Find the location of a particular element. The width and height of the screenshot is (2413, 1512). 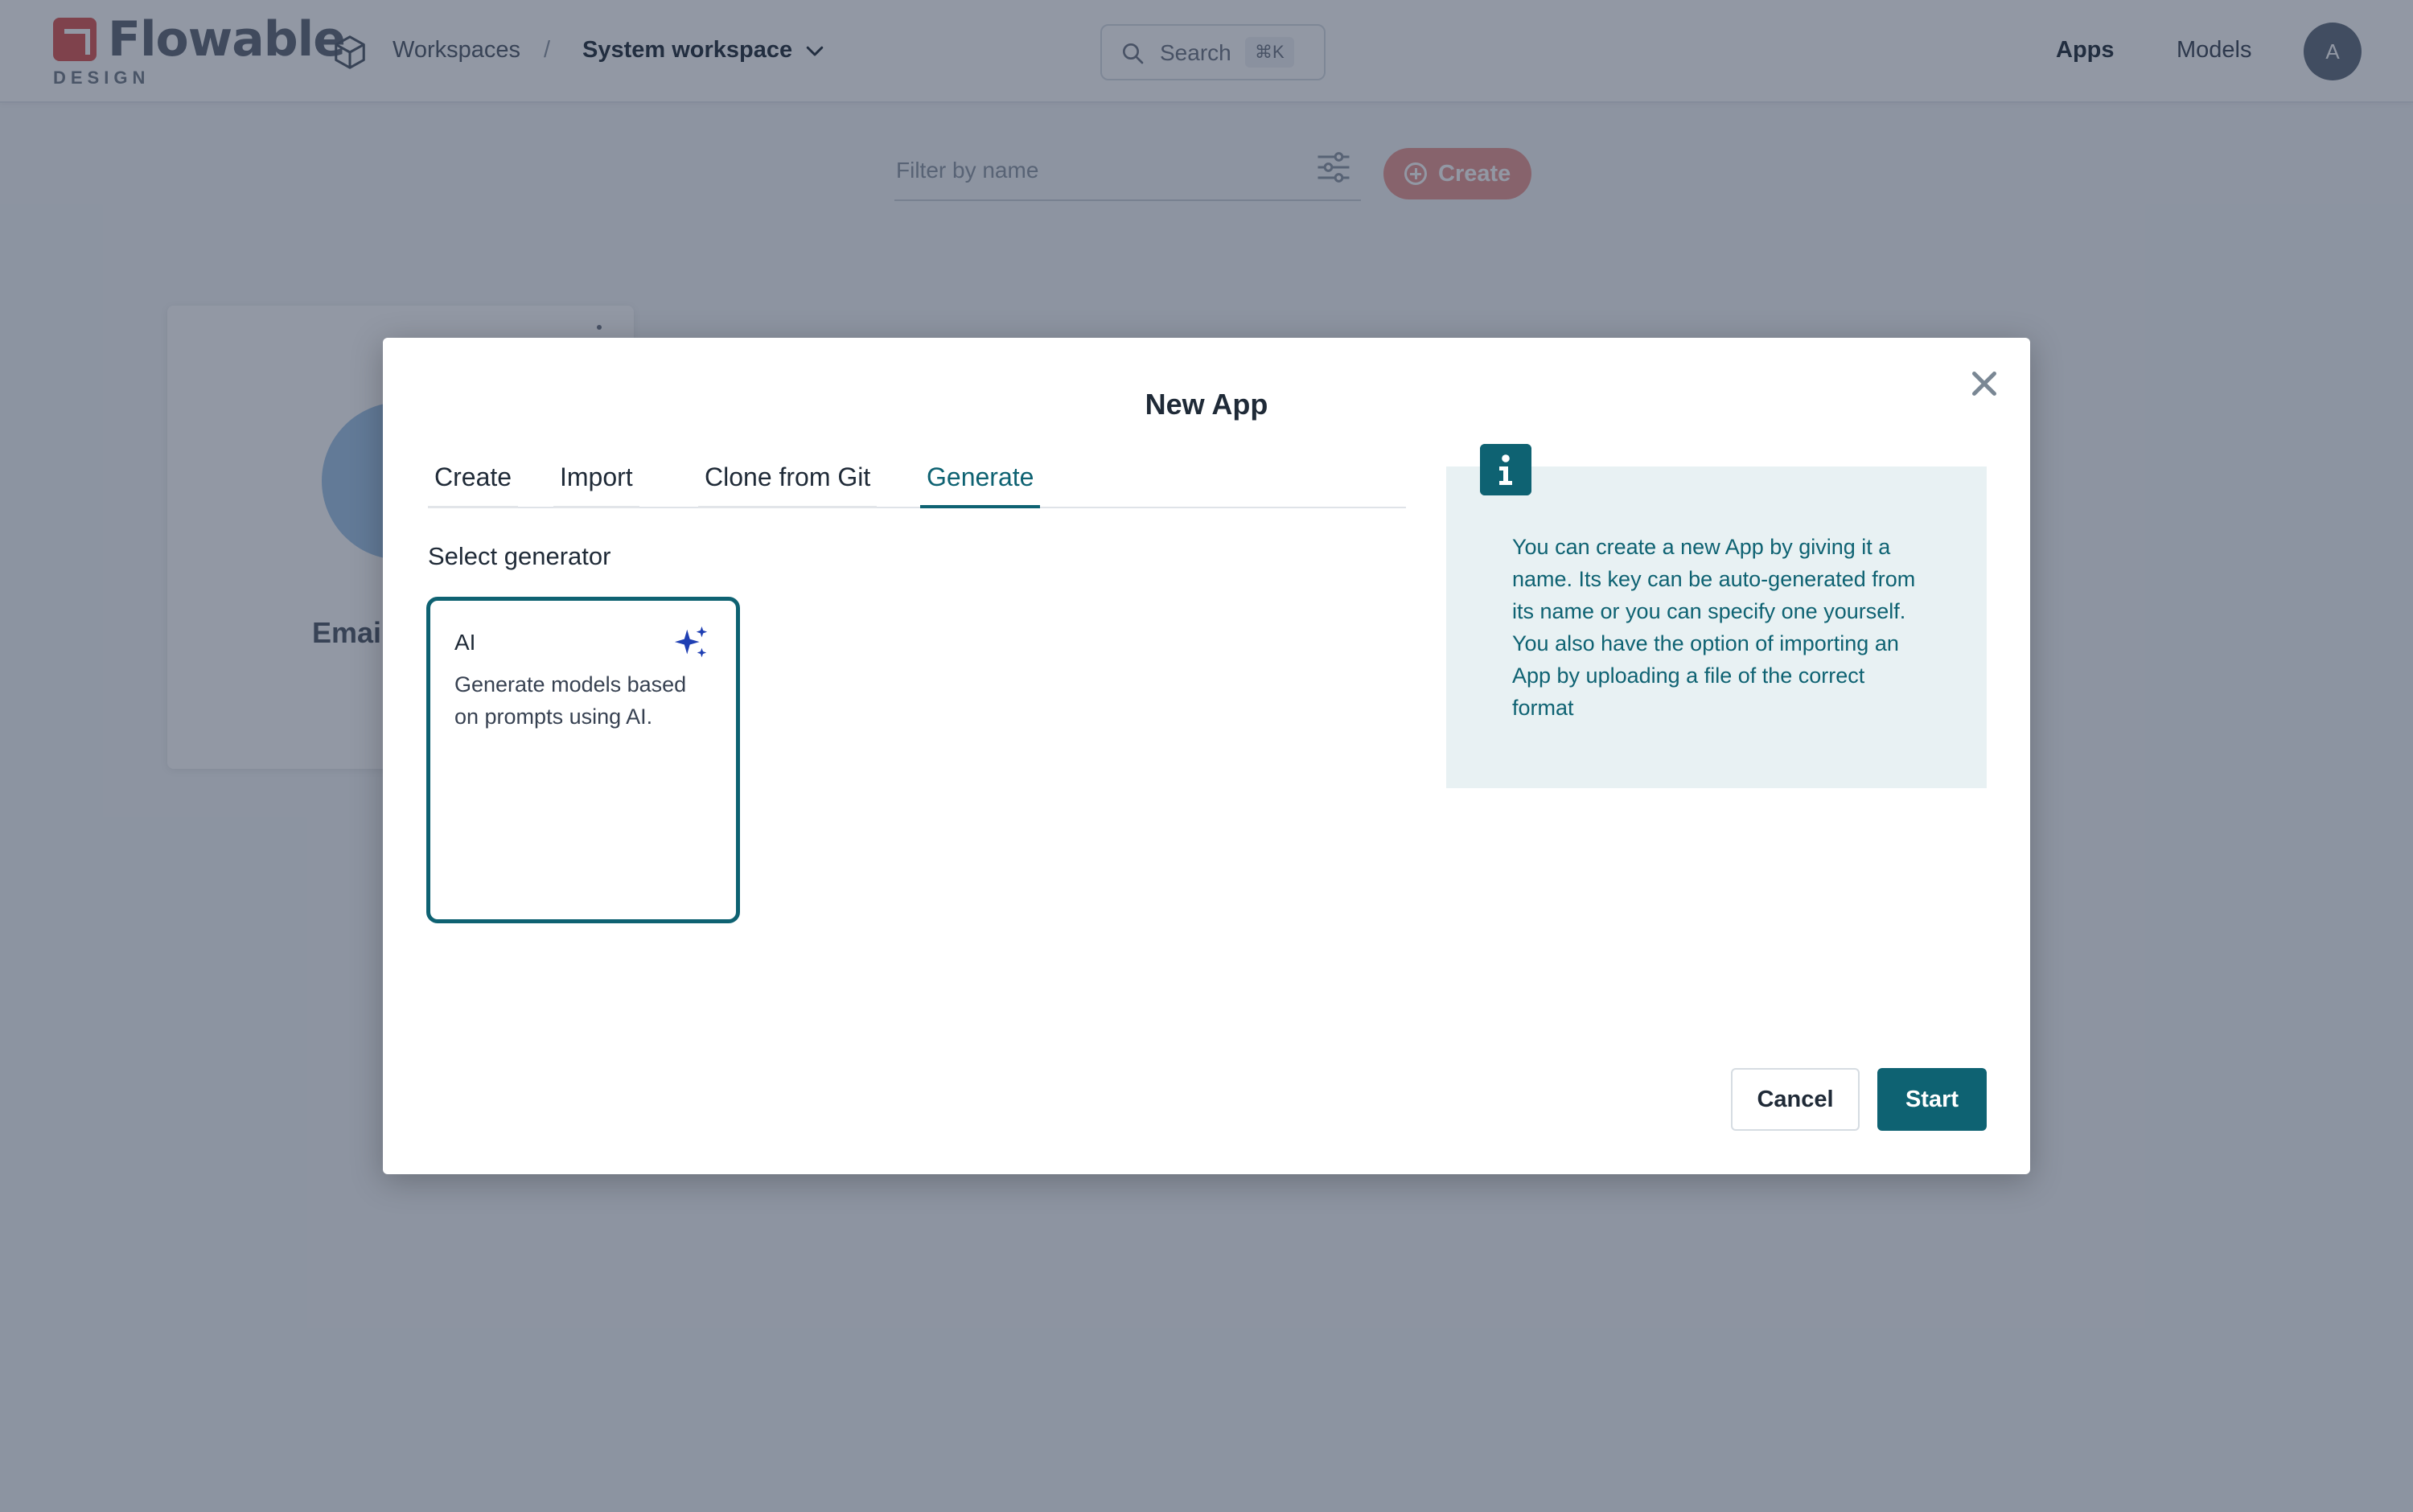

sparkle-icon is located at coordinates (691, 642).